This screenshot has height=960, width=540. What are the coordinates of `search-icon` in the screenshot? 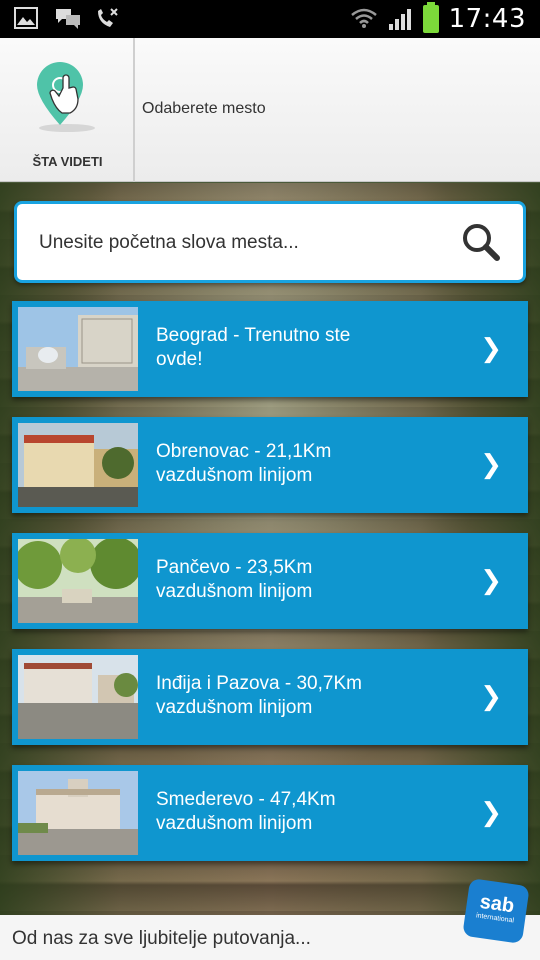 It's located at (481, 242).